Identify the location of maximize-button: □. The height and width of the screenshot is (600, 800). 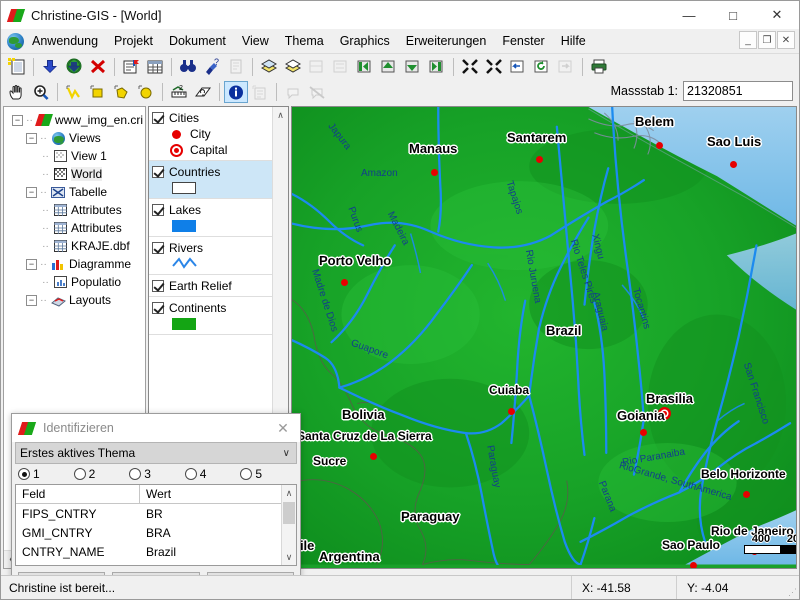
(733, 15).